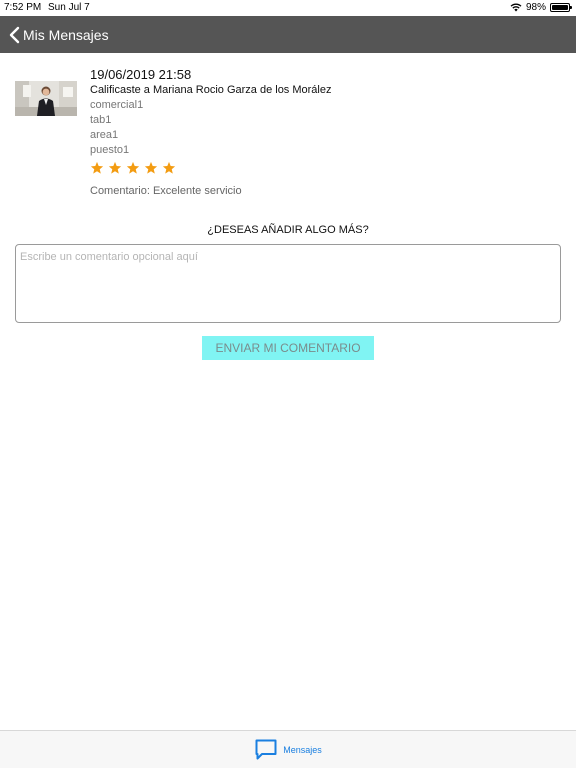 This screenshot has width=576, height=768. Describe the element at coordinates (101, 120) in the screenshot. I see `message-tab: tab1` at that location.